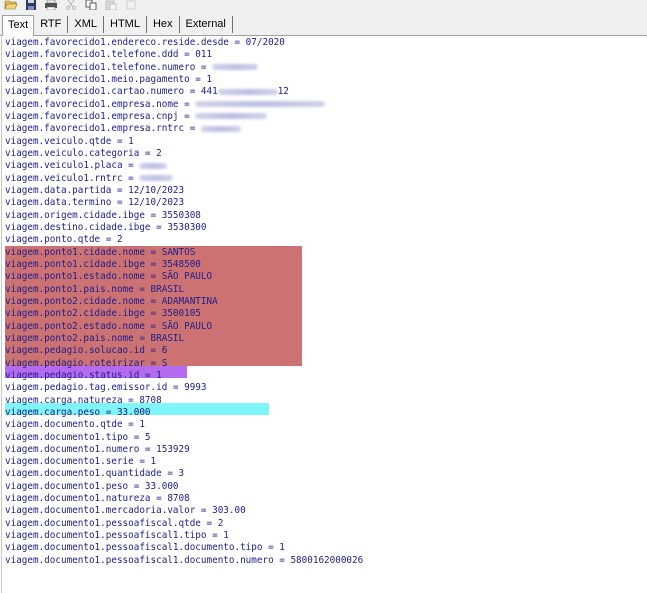 Image resolution: width=647 pixels, height=593 pixels. What do you see at coordinates (324, 191) in the screenshot?
I see `text-line: viagem.data.partida = 12/10/2023` at bounding box center [324, 191].